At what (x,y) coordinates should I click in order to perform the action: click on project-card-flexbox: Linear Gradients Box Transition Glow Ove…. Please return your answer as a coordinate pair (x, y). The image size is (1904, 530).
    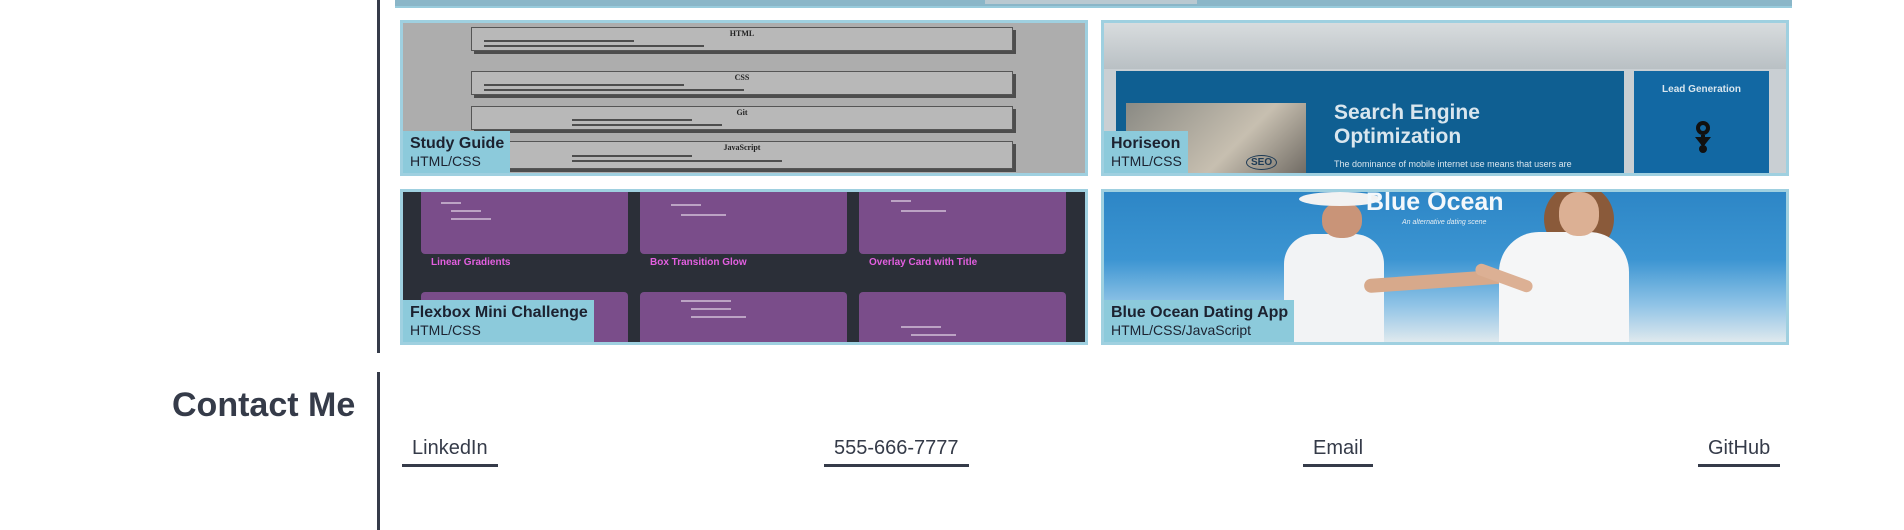
    Looking at the image, I should click on (744, 267).